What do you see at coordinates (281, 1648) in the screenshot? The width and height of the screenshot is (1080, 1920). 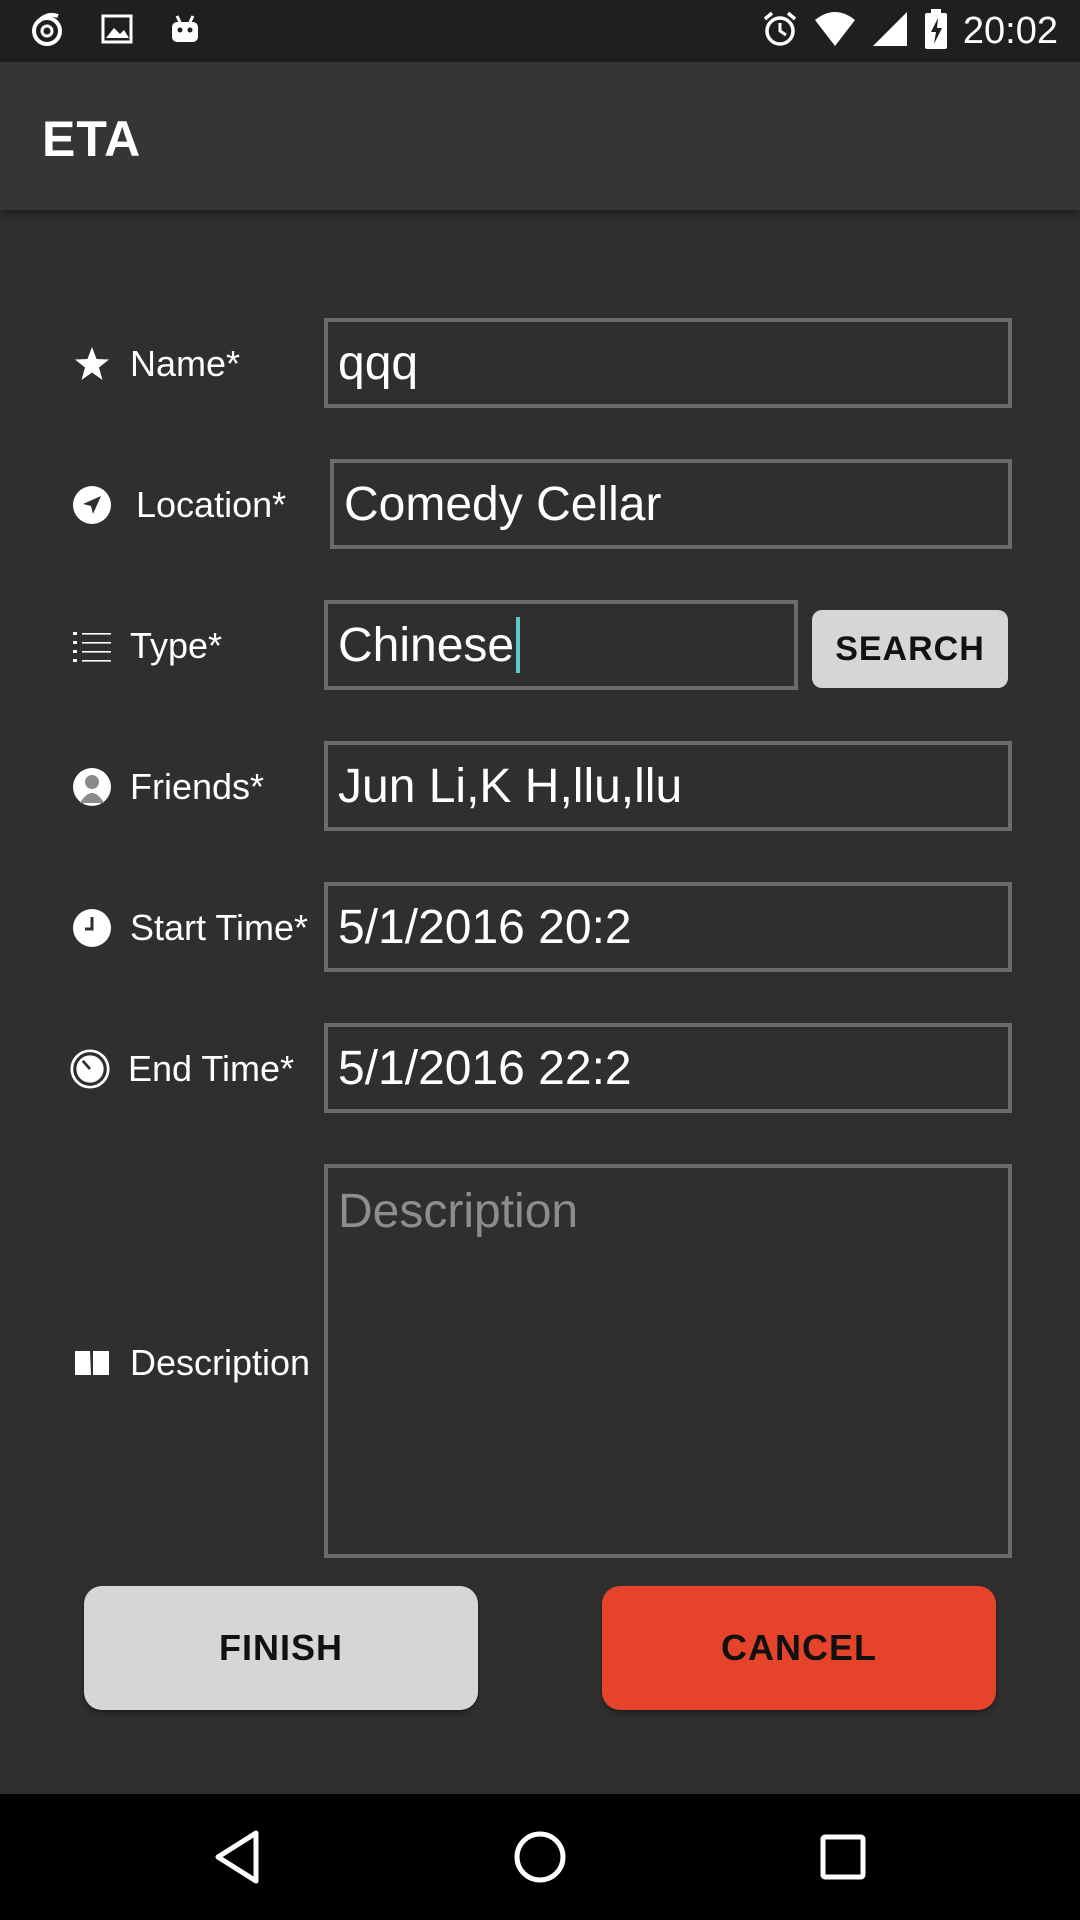 I see `finish-button: FINISH` at bounding box center [281, 1648].